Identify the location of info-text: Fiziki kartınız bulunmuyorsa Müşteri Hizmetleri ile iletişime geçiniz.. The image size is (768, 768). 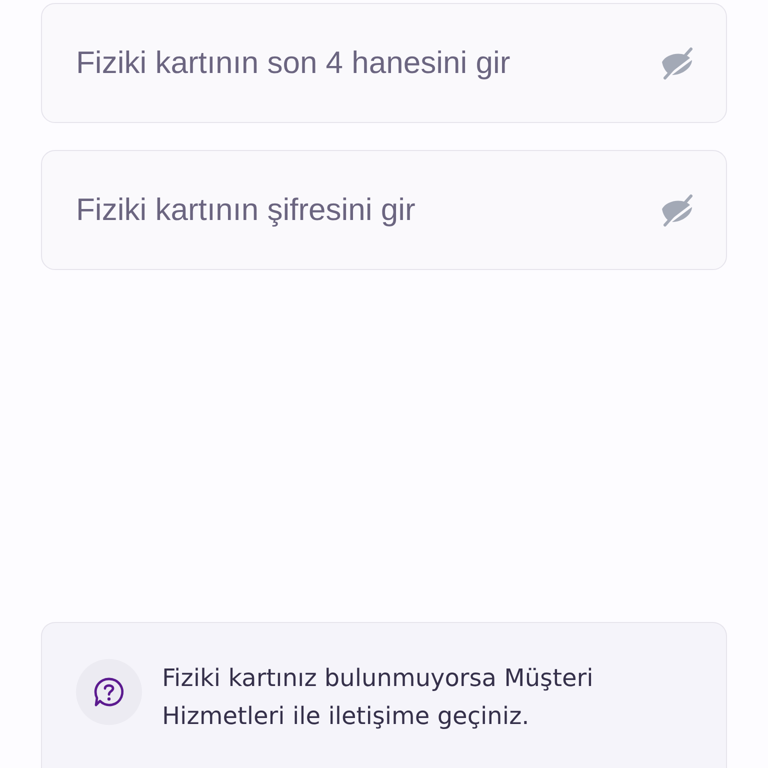
(378, 697).